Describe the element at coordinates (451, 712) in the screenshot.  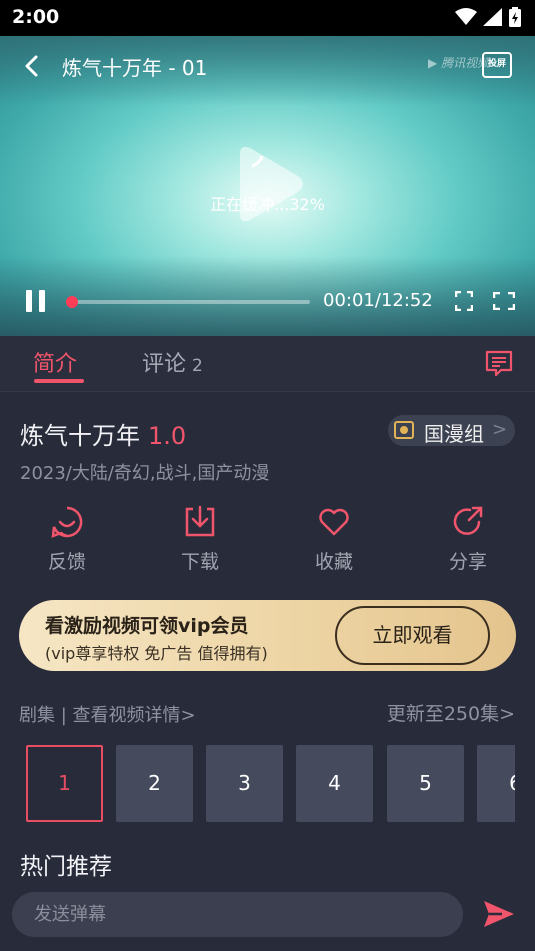
I see `episode-update-link: 更新至250集>` at that location.